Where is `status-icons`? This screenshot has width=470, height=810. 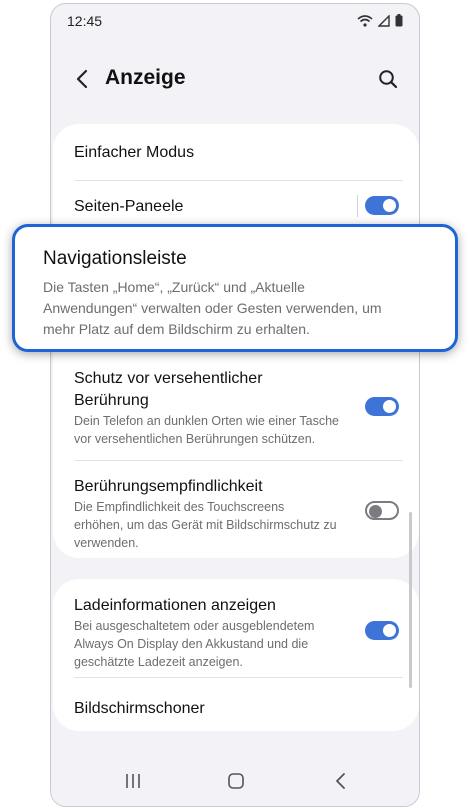
status-icons is located at coordinates (380, 23).